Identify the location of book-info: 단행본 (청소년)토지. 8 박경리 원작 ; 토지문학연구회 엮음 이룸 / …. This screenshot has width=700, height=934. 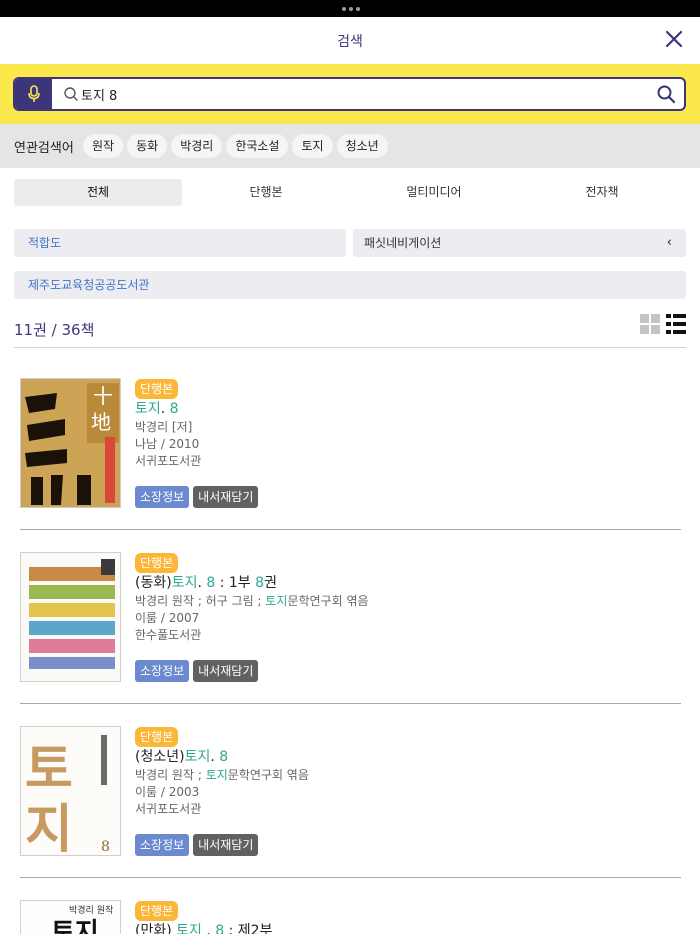
(405, 772).